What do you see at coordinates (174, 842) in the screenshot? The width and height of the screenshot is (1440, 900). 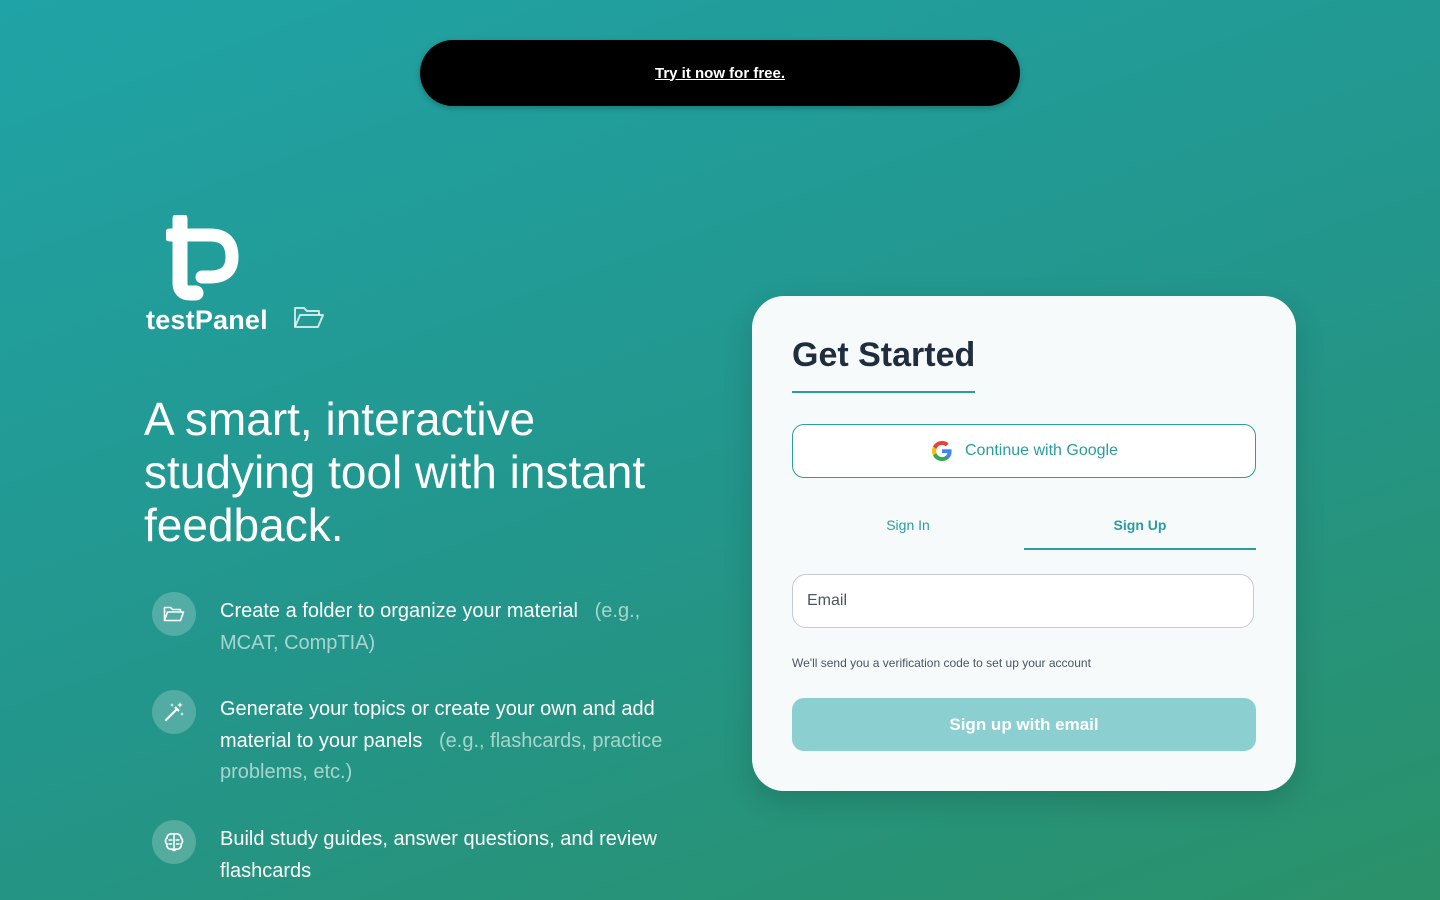 I see `brain-icon` at bounding box center [174, 842].